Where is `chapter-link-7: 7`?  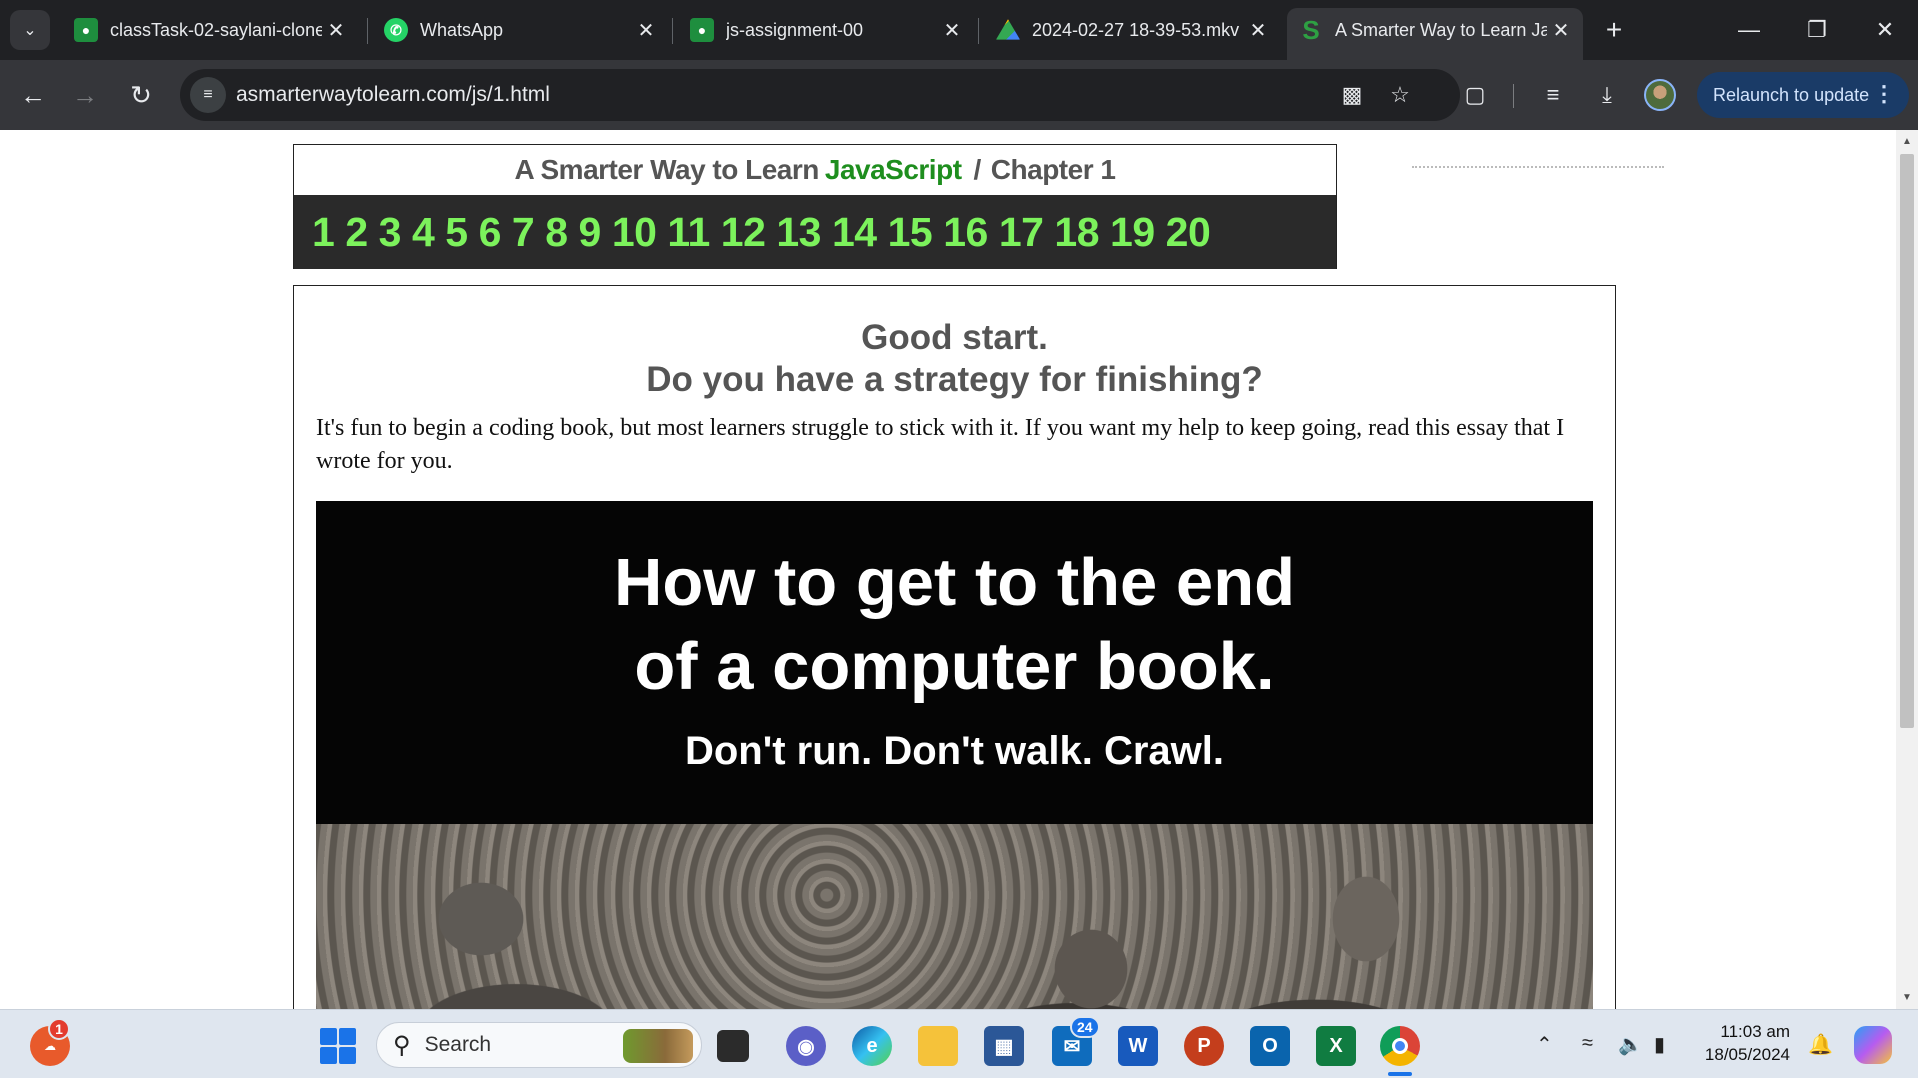
chapter-link-7: 7 is located at coordinates (523, 232).